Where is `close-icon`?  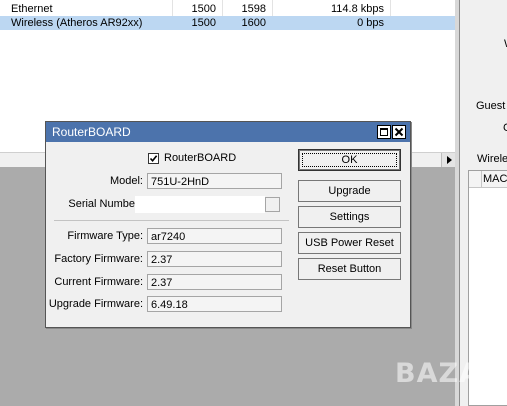
close-icon is located at coordinates (399, 132).